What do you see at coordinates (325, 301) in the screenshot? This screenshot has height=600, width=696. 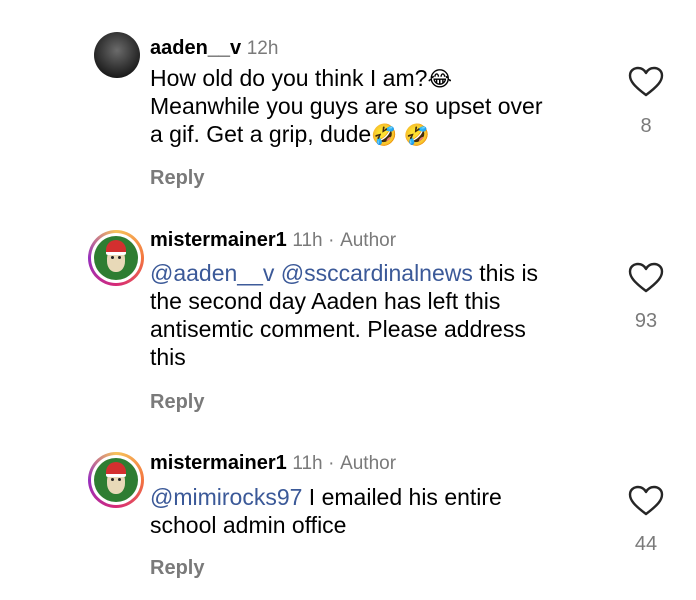 I see `comment-line: the second day Aaden has left this` at bounding box center [325, 301].